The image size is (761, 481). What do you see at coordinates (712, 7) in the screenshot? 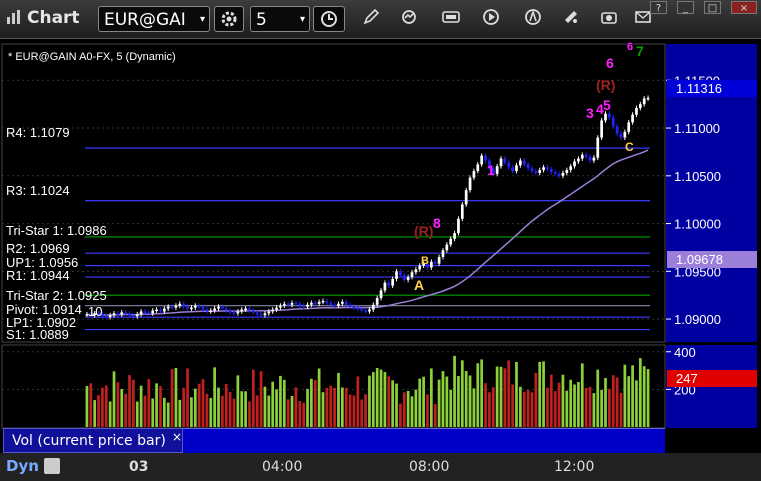
I see `maximize-button: □` at bounding box center [712, 7].